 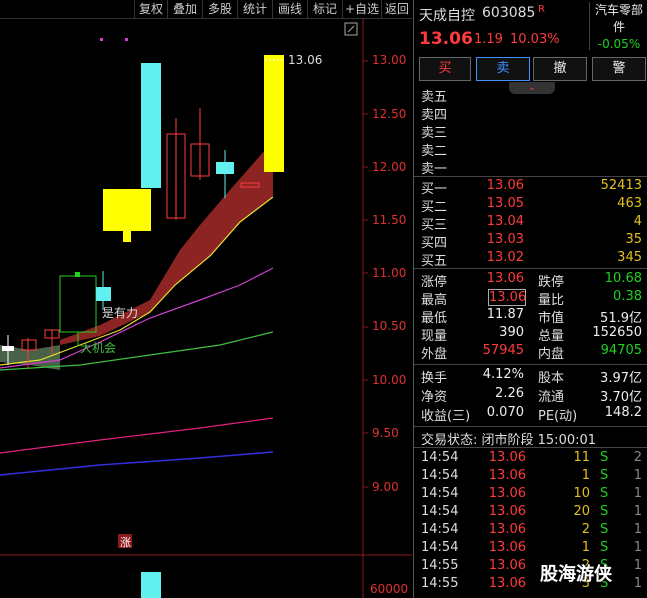 I want to click on axis-label-11: 11.00, so click(x=389, y=273).